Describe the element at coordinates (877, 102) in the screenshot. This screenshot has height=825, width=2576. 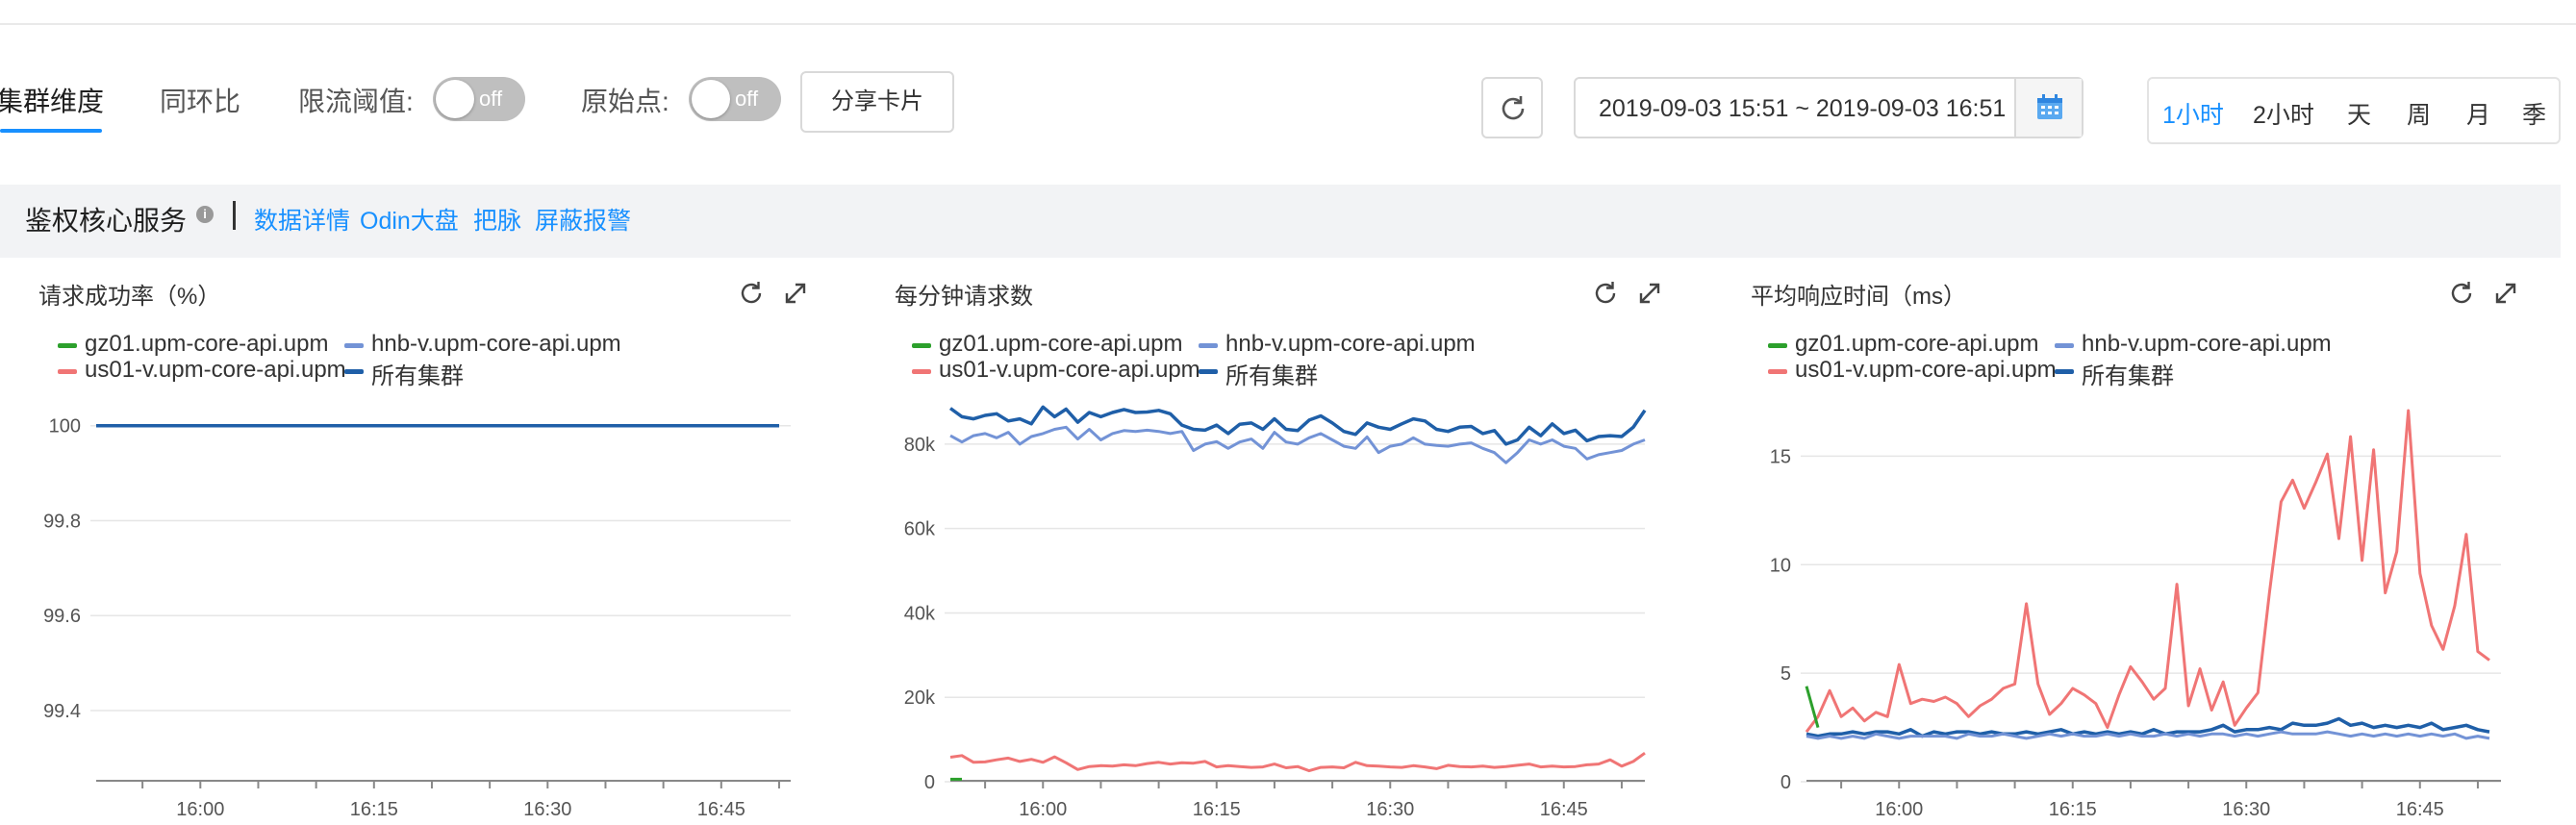
I see `share-card-button: 分享卡片` at that location.